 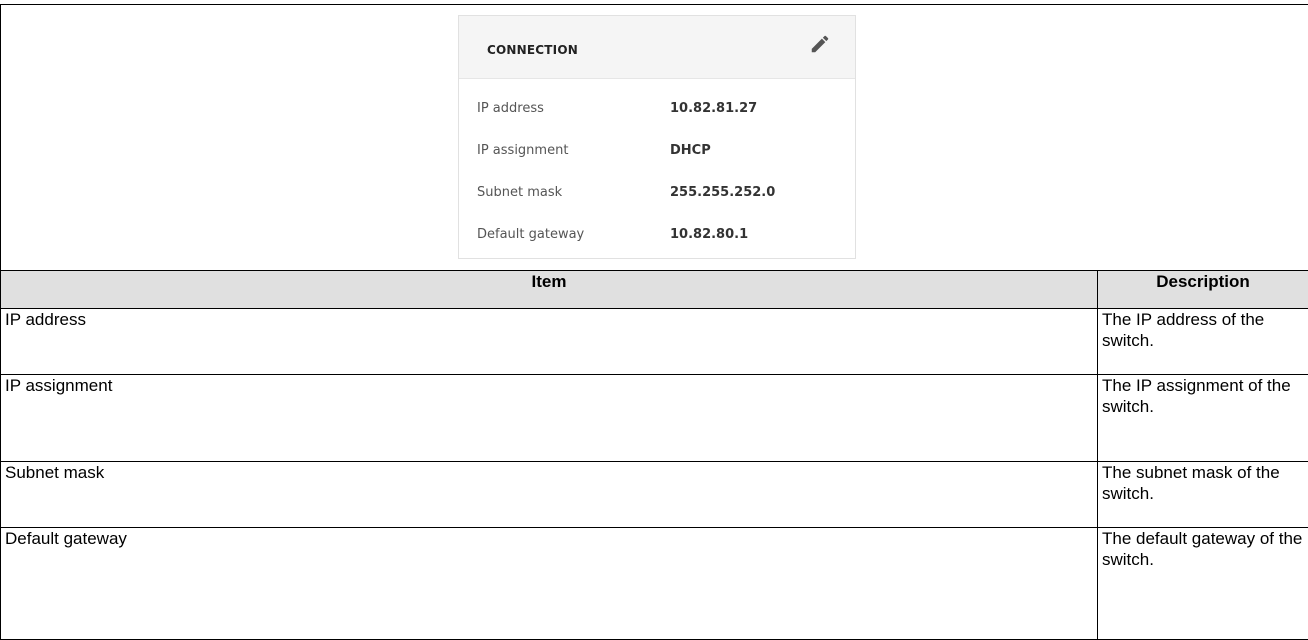 What do you see at coordinates (1203, 495) in the screenshot?
I see `description-cell: The subnet mask of the switch.` at bounding box center [1203, 495].